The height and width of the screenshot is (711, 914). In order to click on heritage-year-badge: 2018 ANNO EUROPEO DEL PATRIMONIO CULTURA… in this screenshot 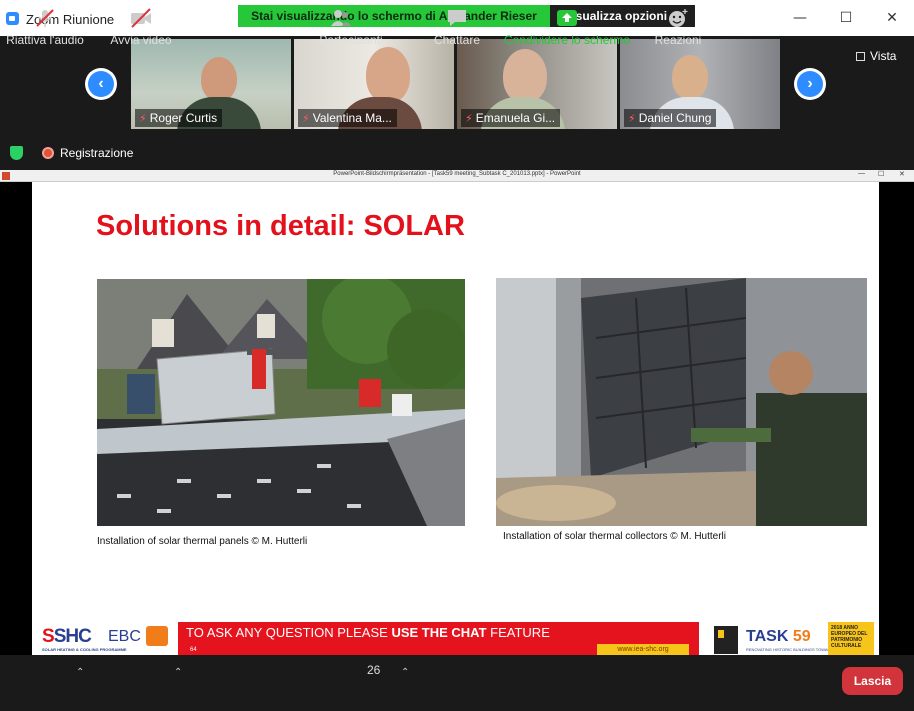, I will do `click(851, 638)`.